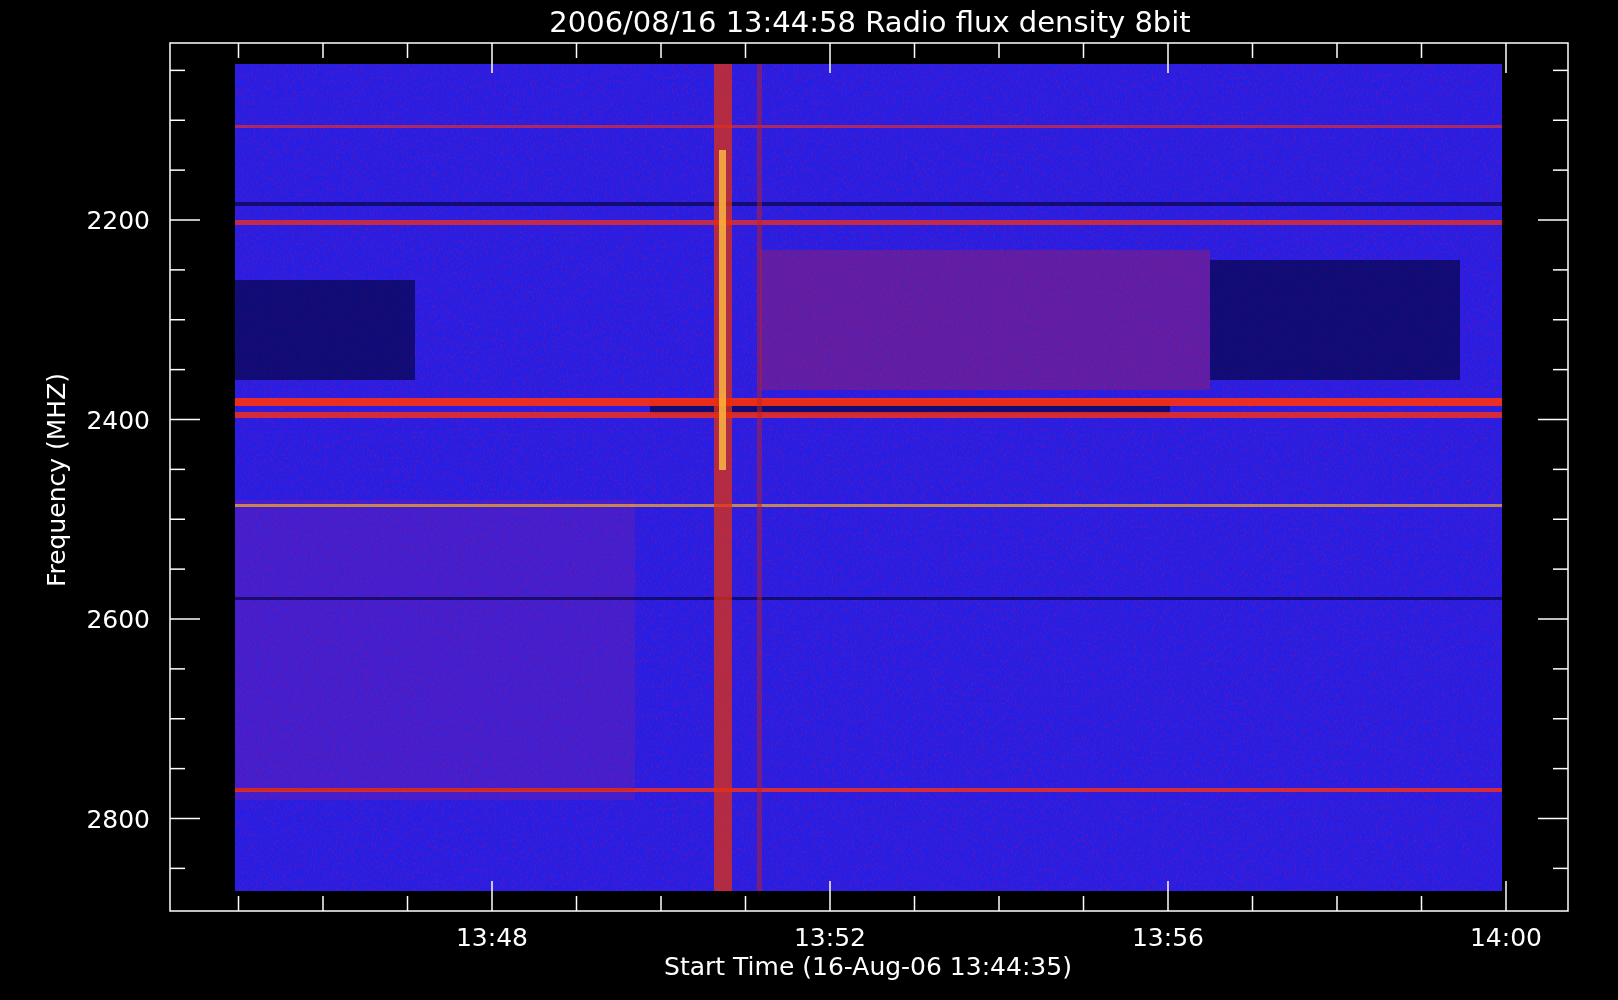 The height and width of the screenshot is (1000, 1618). I want to click on chart-title: 2006/08/16 13:44:58 Radio flux density 8bit, so click(870, 22).